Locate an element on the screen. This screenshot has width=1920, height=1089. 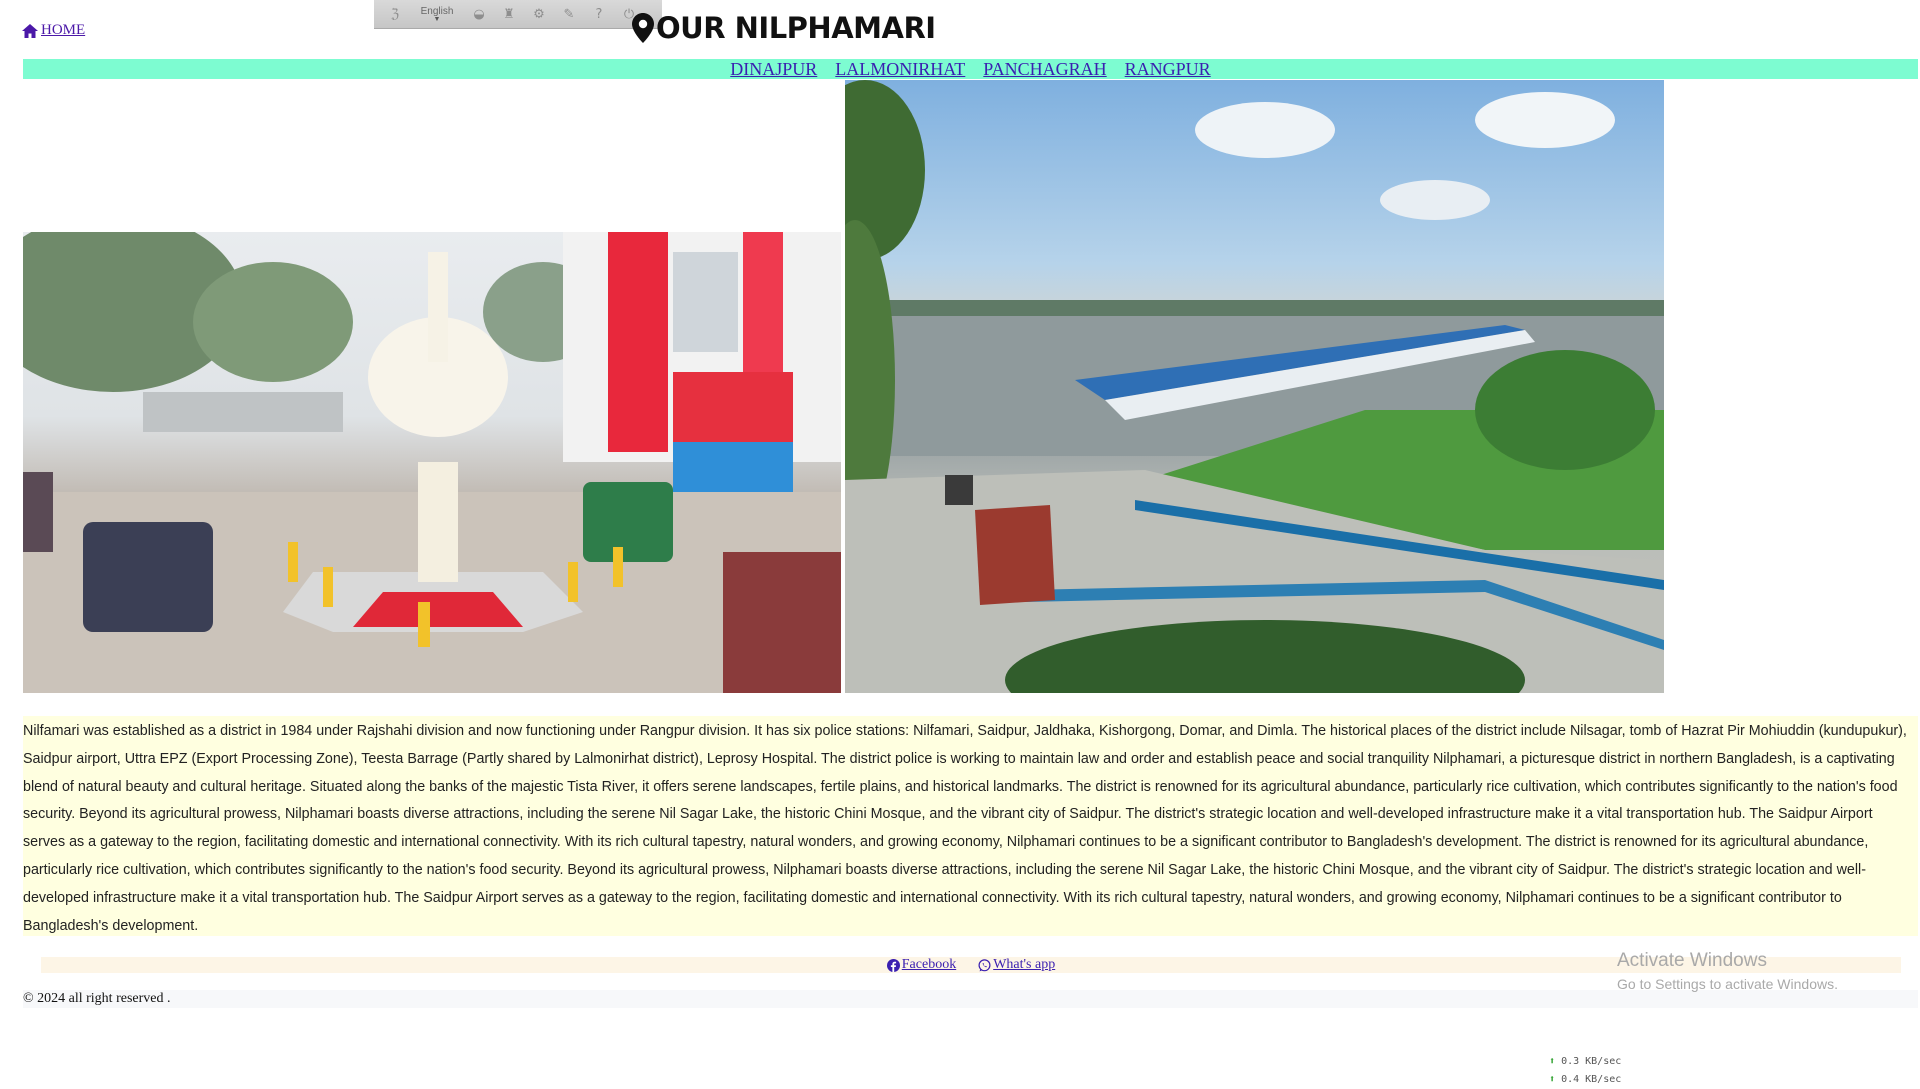
nav-link-rangpur: RANGPUR is located at coordinates (1168, 69).